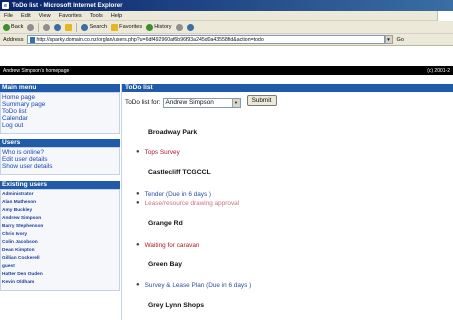  Describe the element at coordinates (60, 235) in the screenshot. I see `user-link: Chris Ivory` at that location.